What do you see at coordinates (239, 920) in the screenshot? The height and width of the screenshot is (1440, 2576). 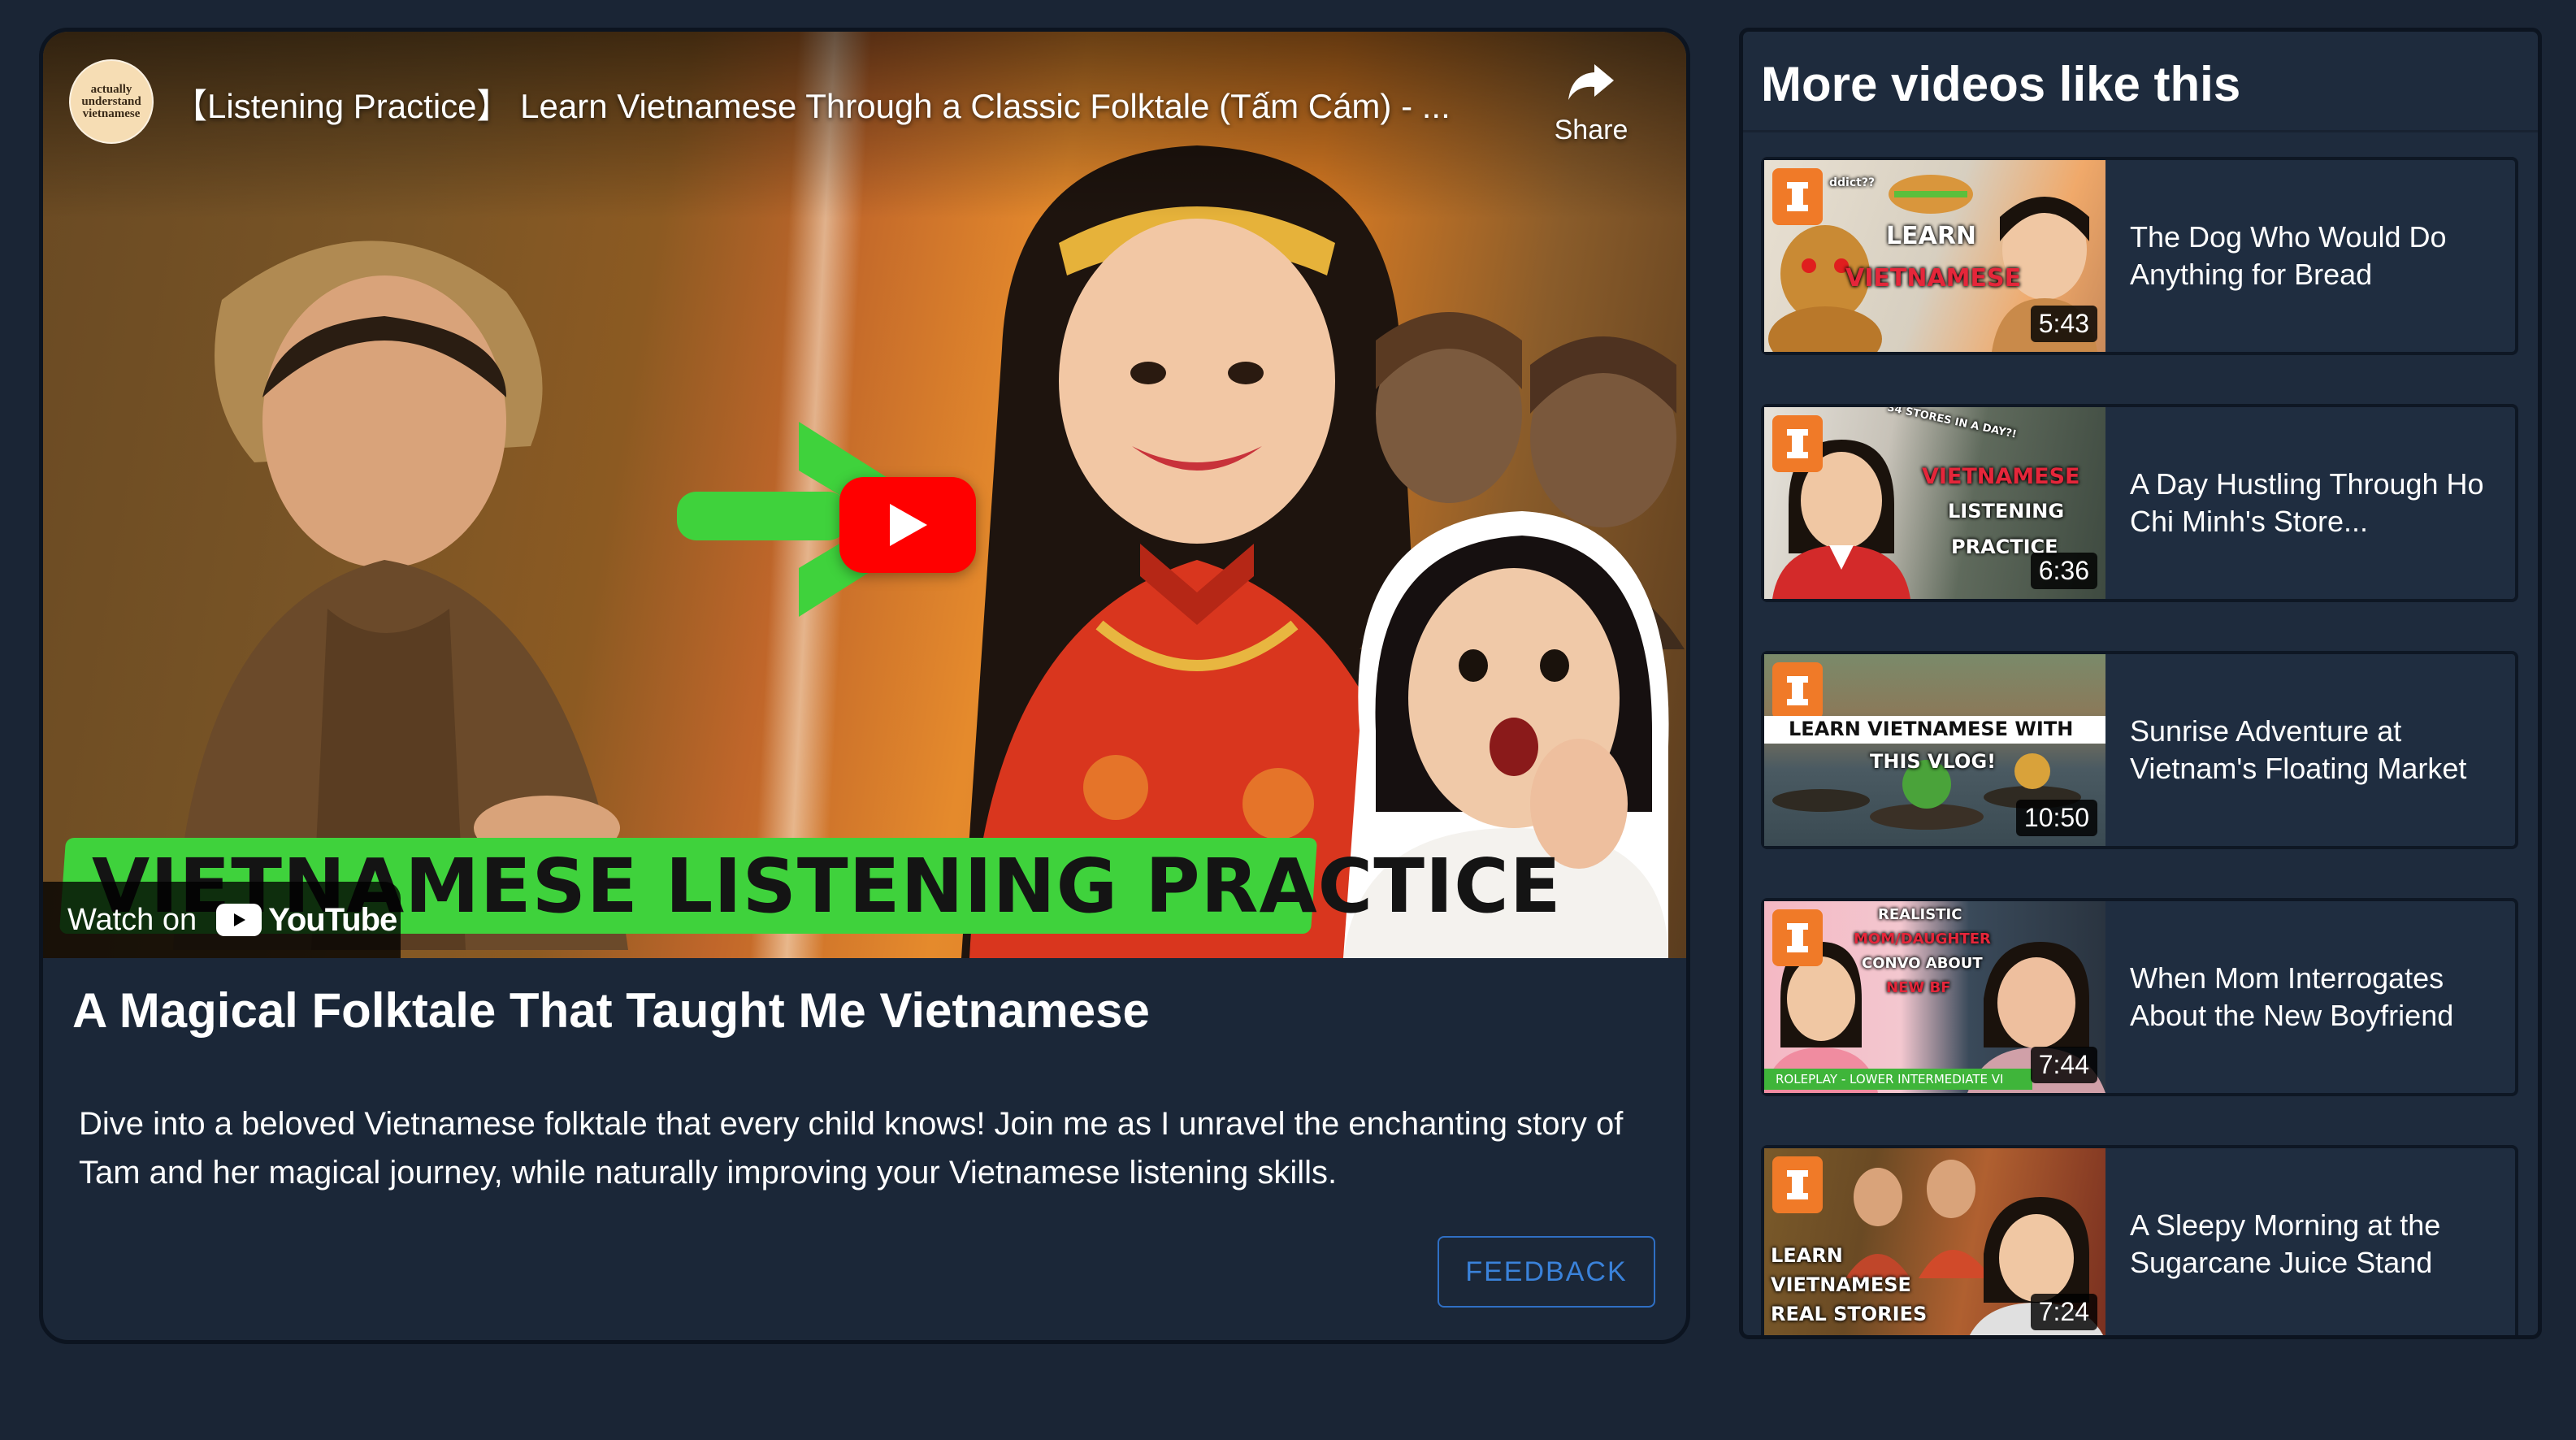 I see `youtube-play-icon` at bounding box center [239, 920].